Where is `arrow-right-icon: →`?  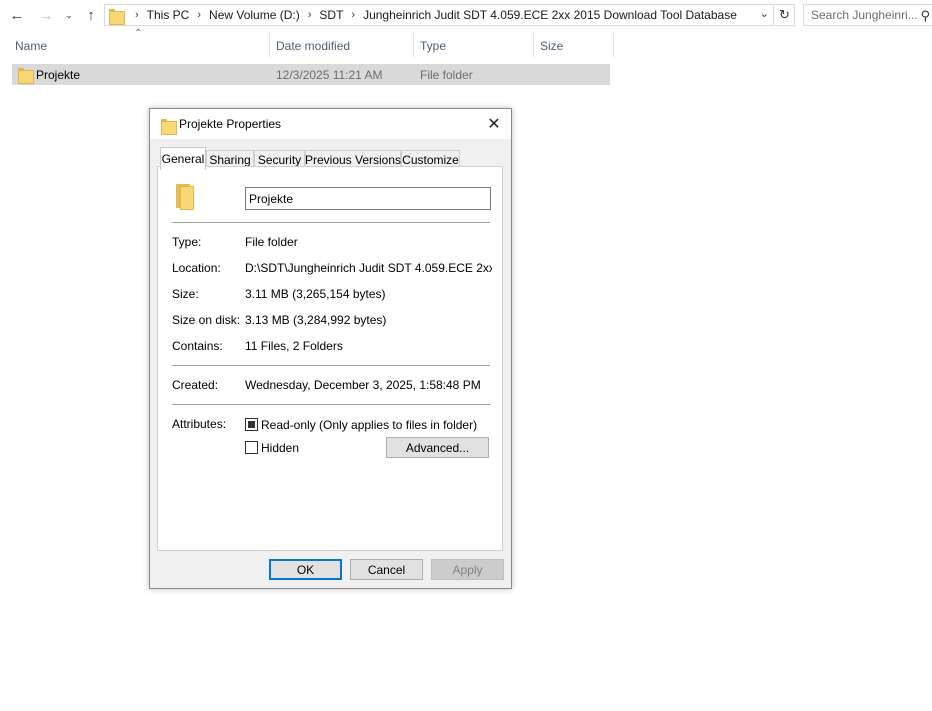
arrow-right-icon: → is located at coordinates (46, 15).